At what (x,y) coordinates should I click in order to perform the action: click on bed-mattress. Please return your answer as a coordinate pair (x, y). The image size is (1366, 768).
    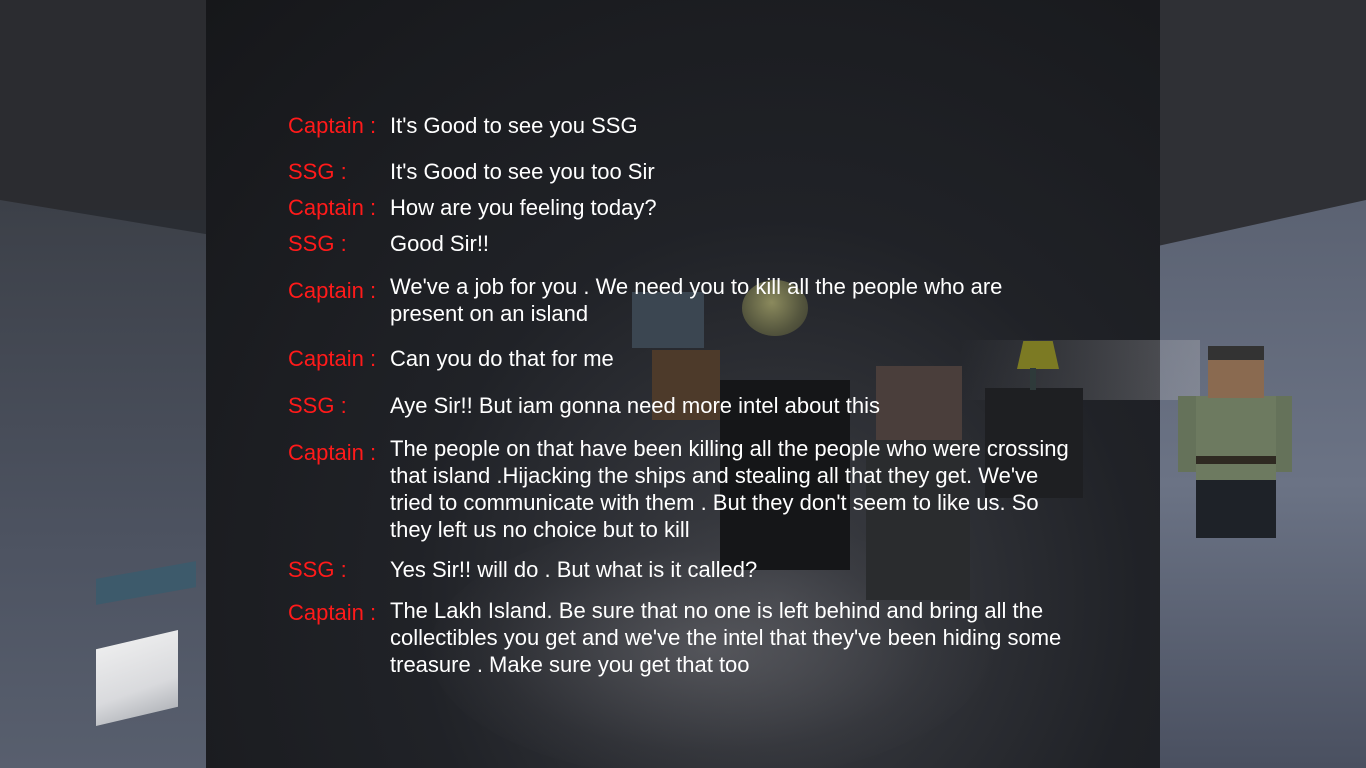
    Looking at the image, I should click on (137, 678).